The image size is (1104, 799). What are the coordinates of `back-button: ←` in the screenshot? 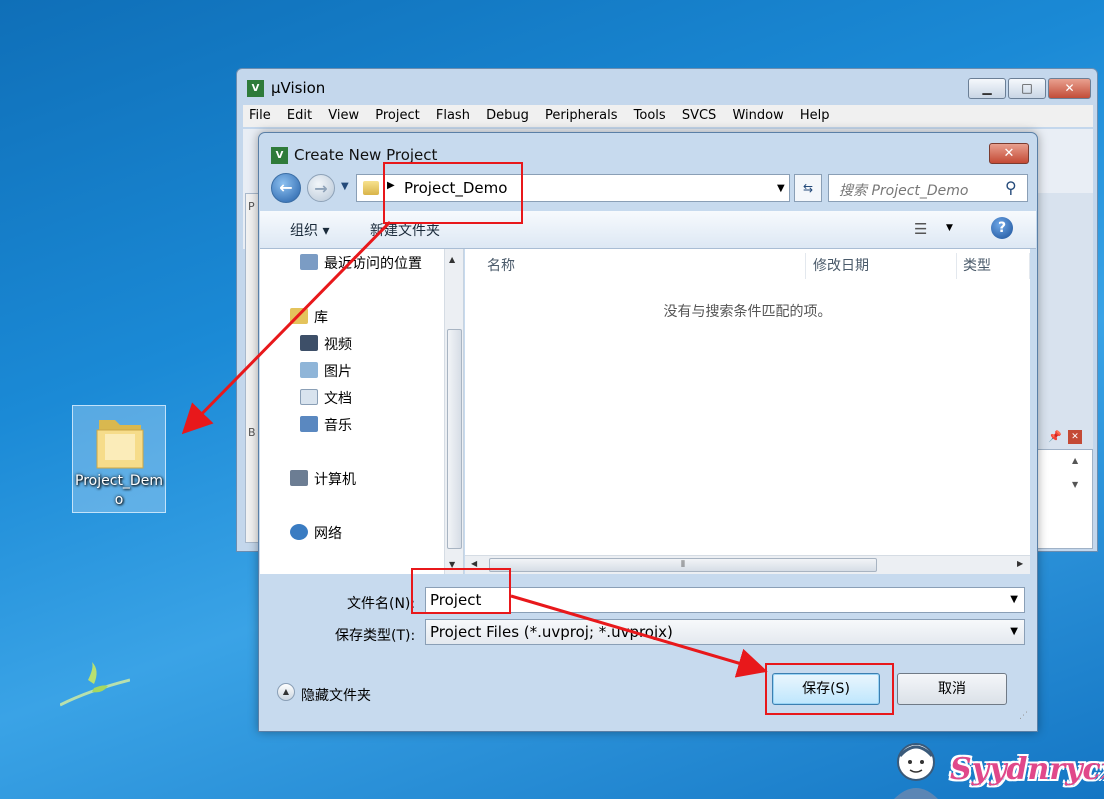 It's located at (286, 188).